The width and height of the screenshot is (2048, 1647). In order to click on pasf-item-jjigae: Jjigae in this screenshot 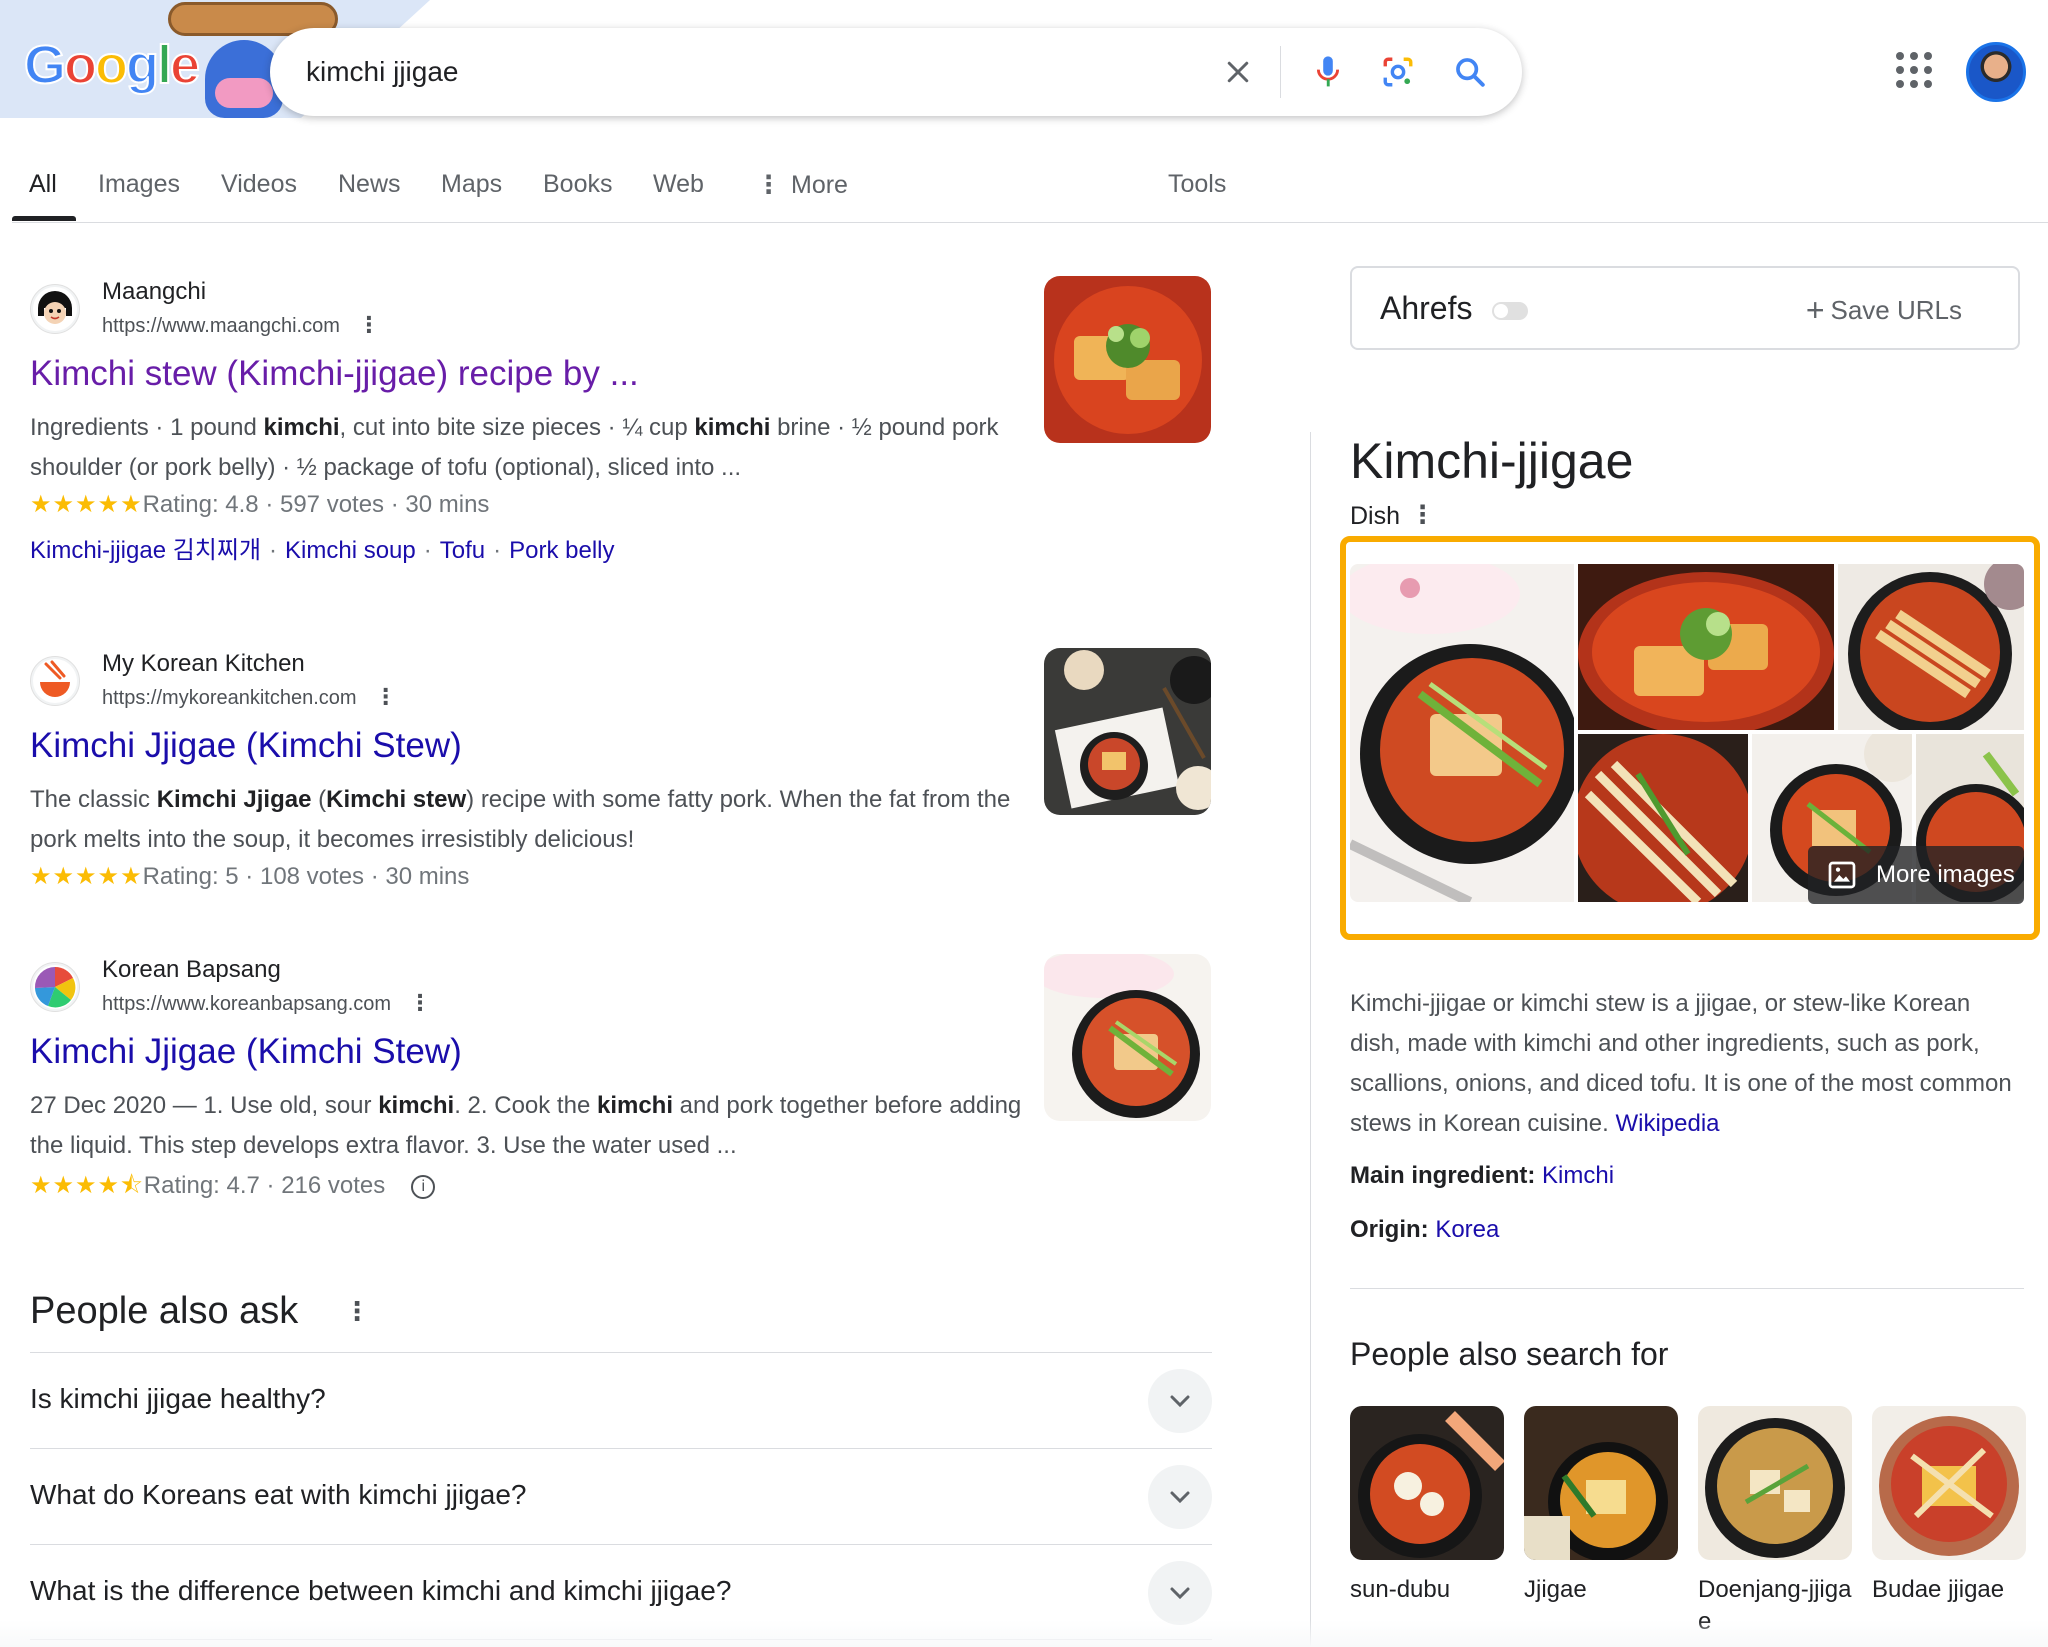, I will do `click(1601, 1506)`.